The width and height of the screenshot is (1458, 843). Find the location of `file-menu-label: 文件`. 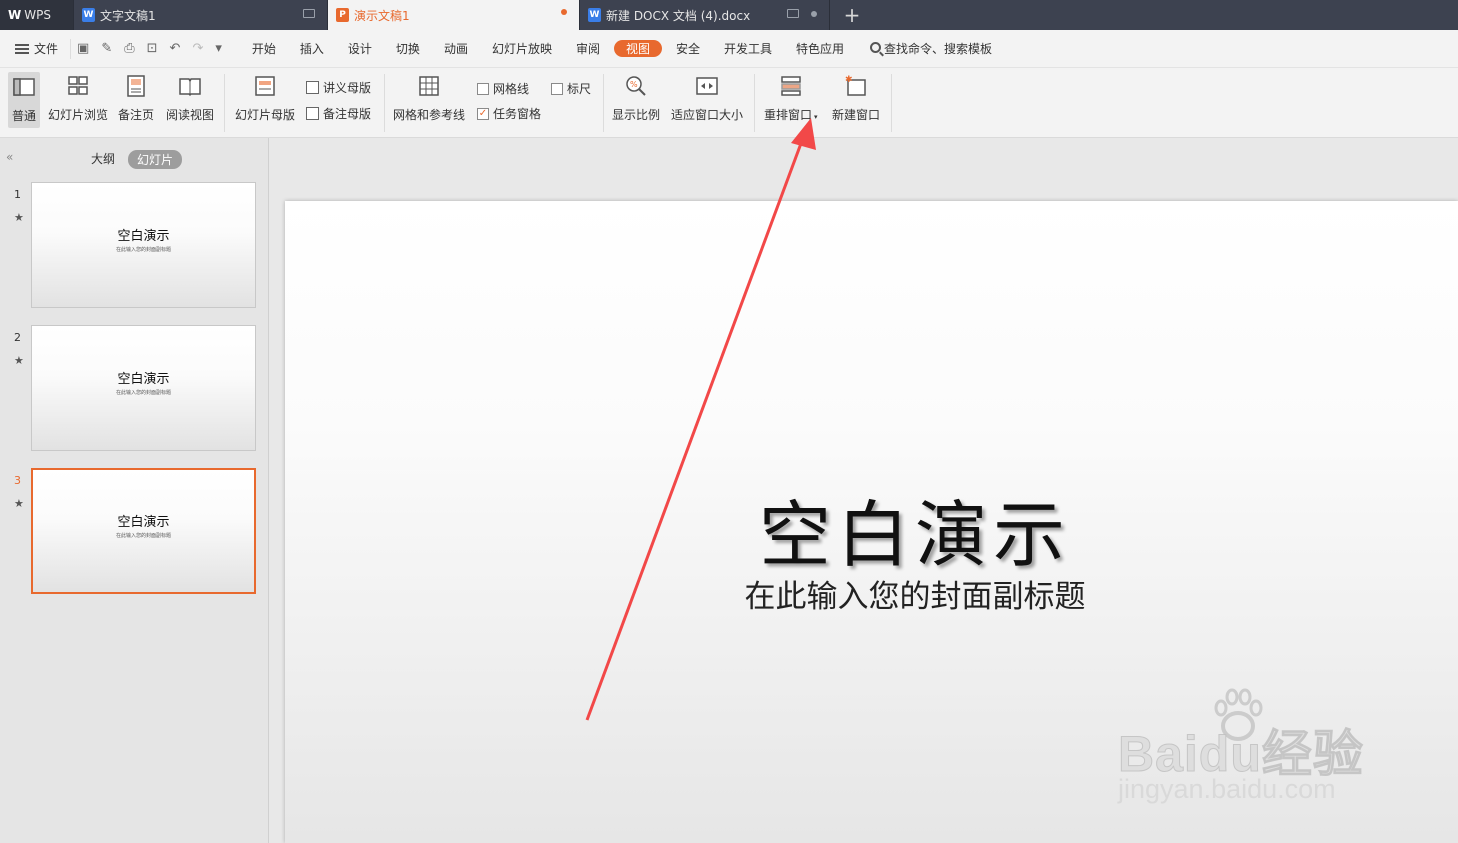

file-menu-label: 文件 is located at coordinates (46, 49).